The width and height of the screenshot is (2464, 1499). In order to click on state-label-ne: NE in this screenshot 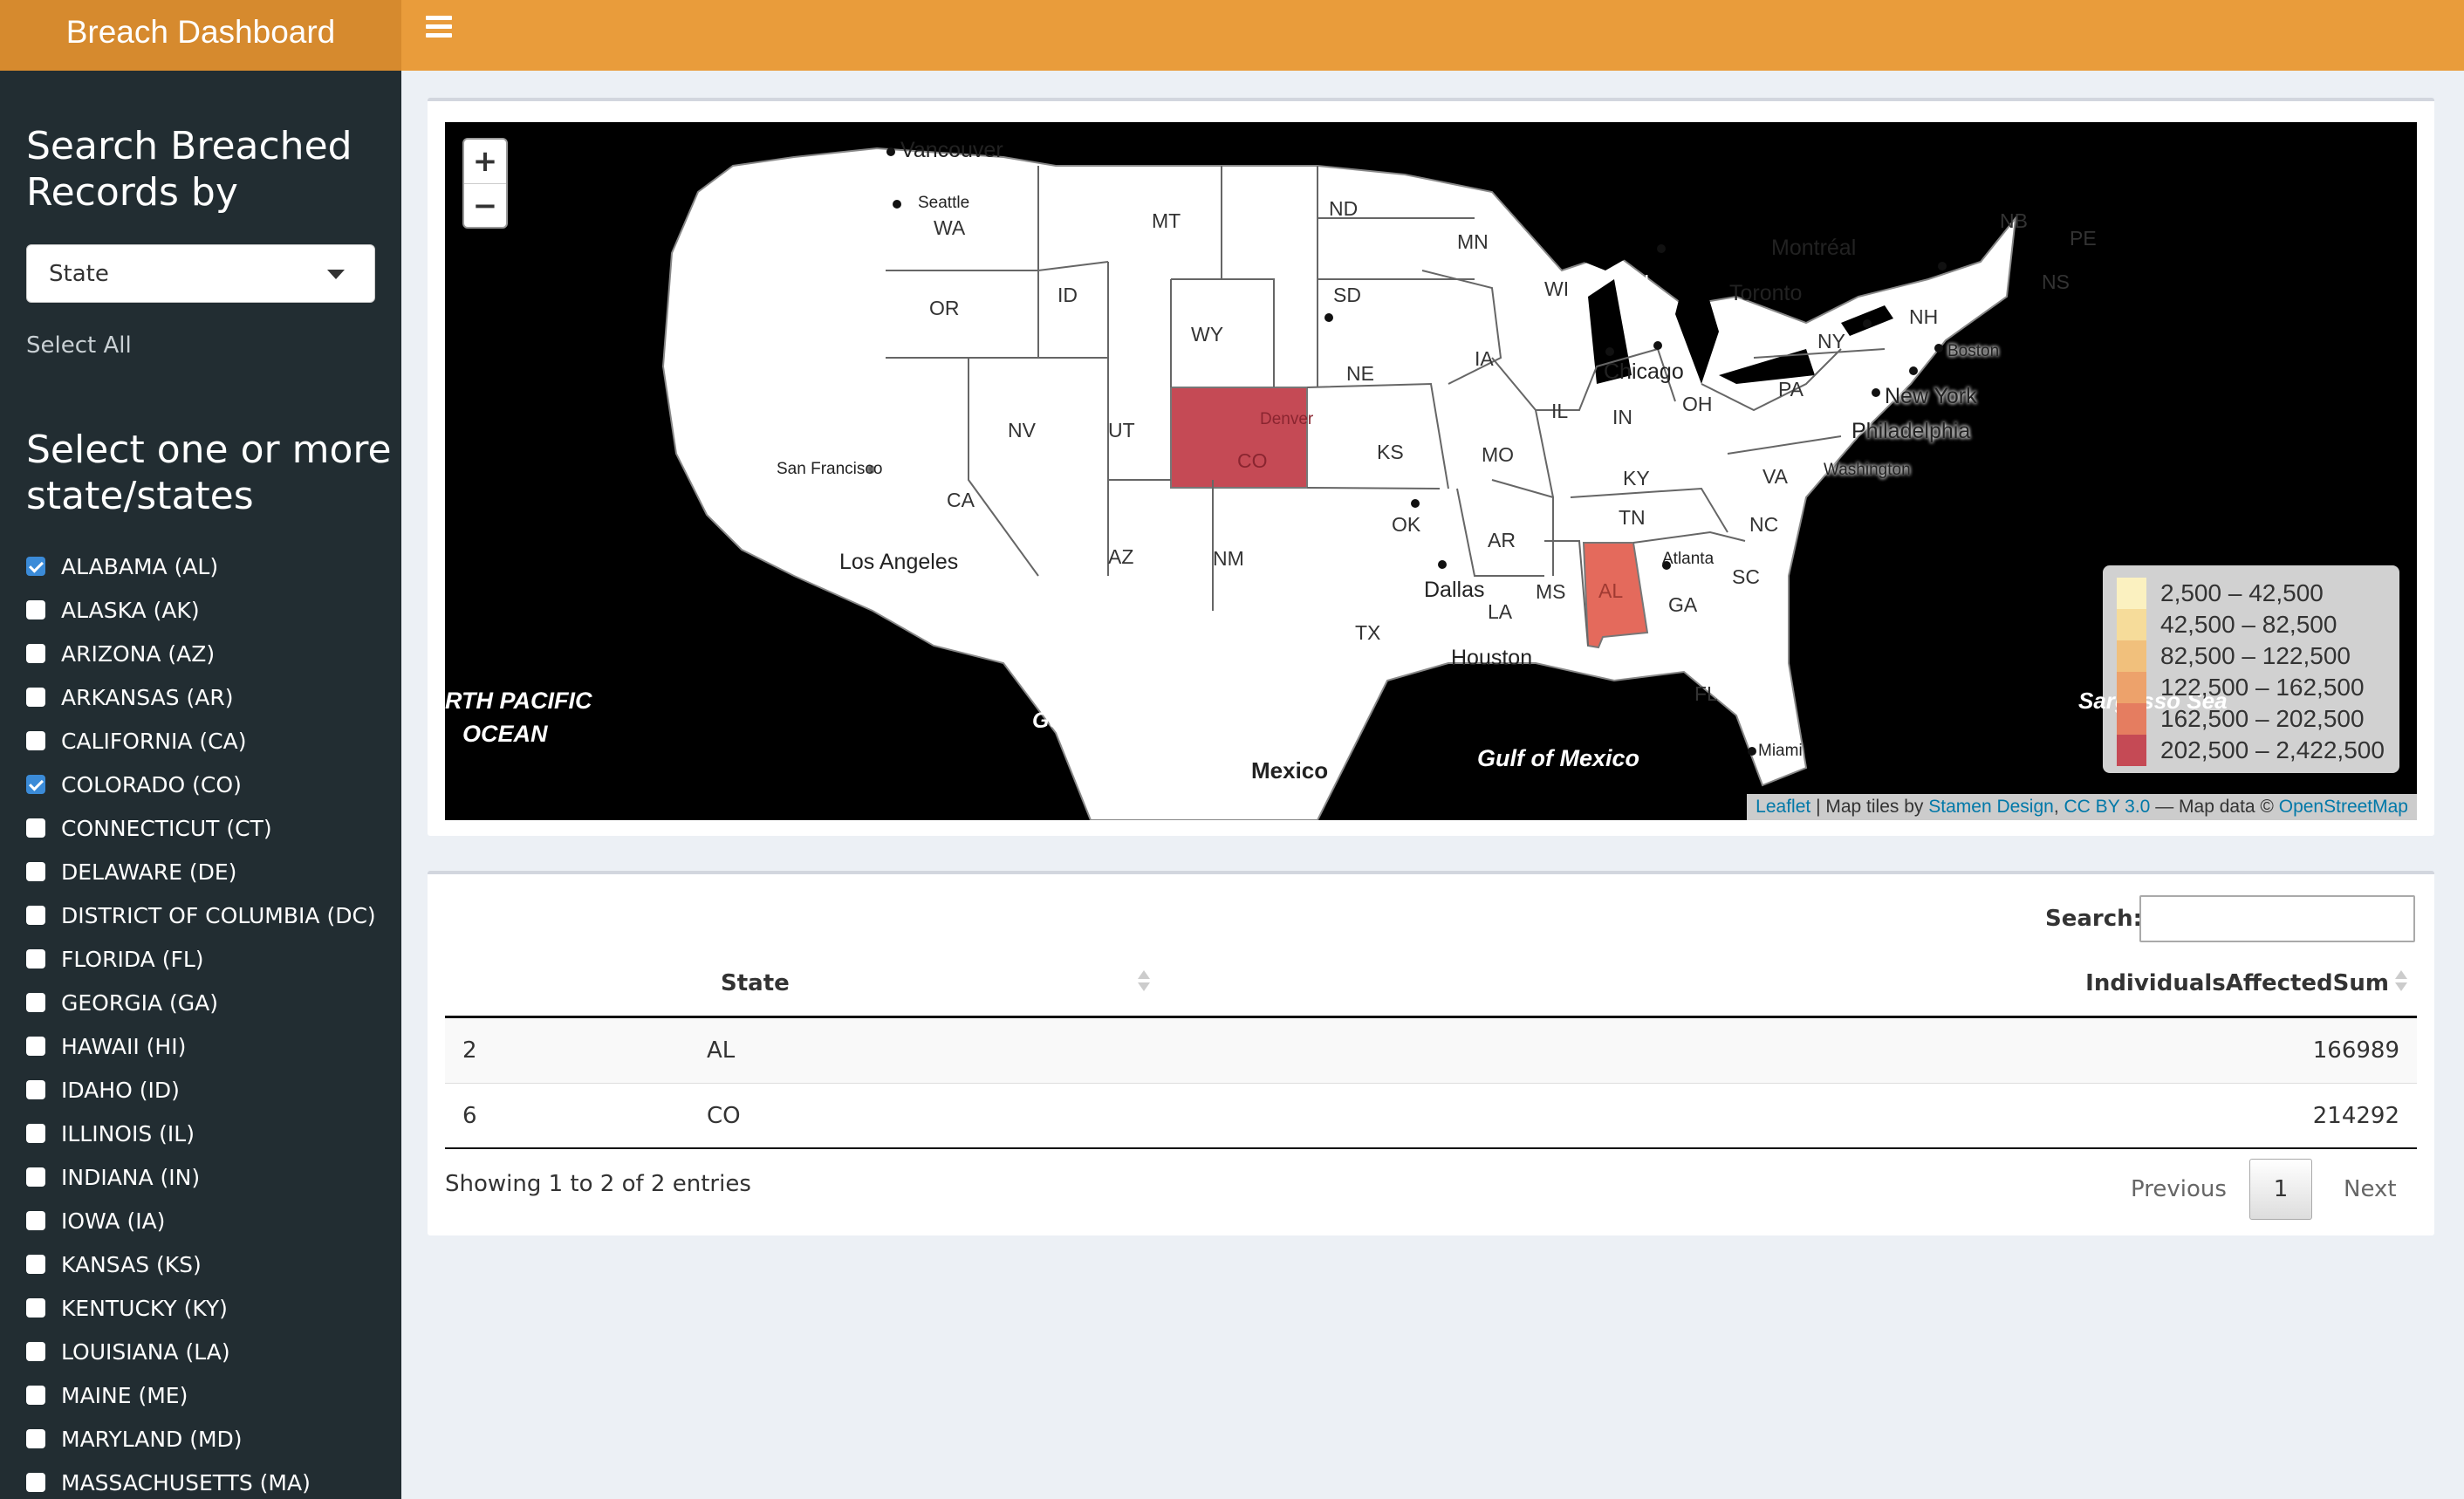, I will do `click(1360, 373)`.